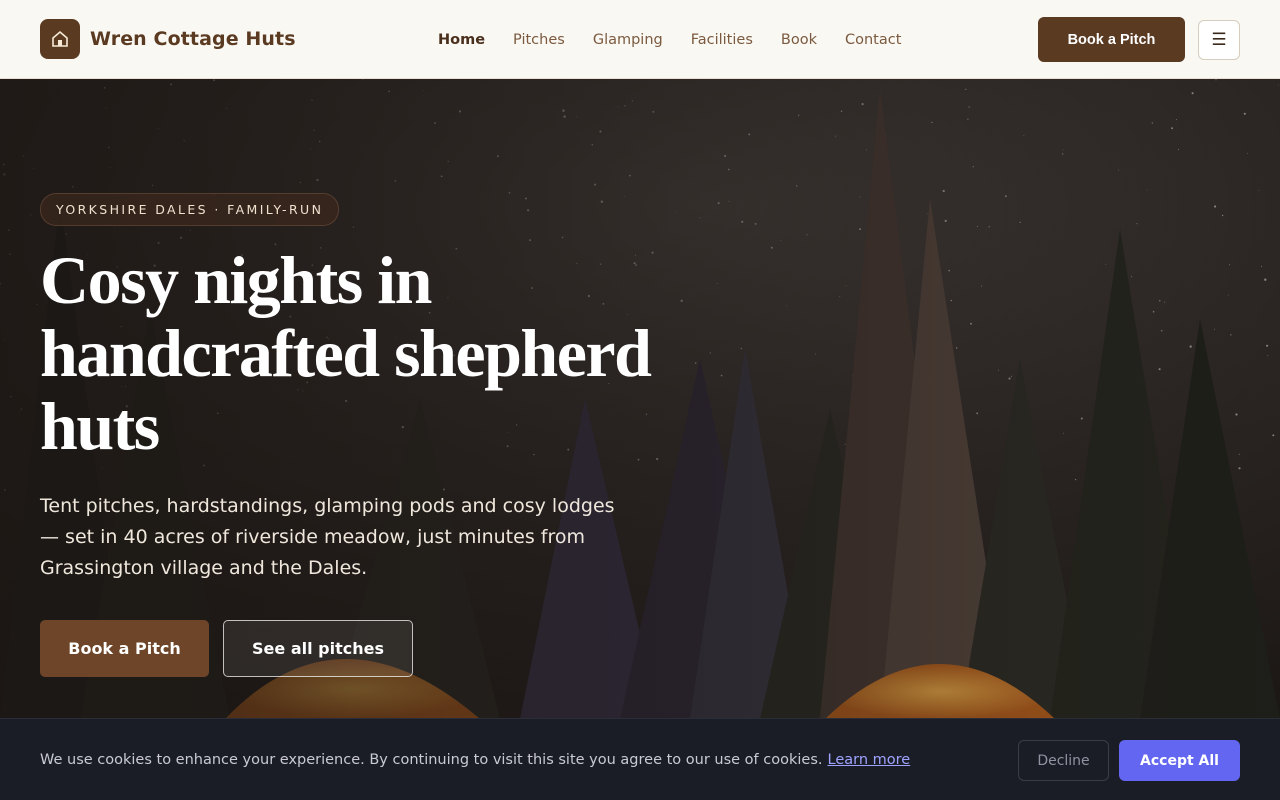 The width and height of the screenshot is (1280, 800). What do you see at coordinates (799, 40) in the screenshot?
I see `nav-book: Book` at bounding box center [799, 40].